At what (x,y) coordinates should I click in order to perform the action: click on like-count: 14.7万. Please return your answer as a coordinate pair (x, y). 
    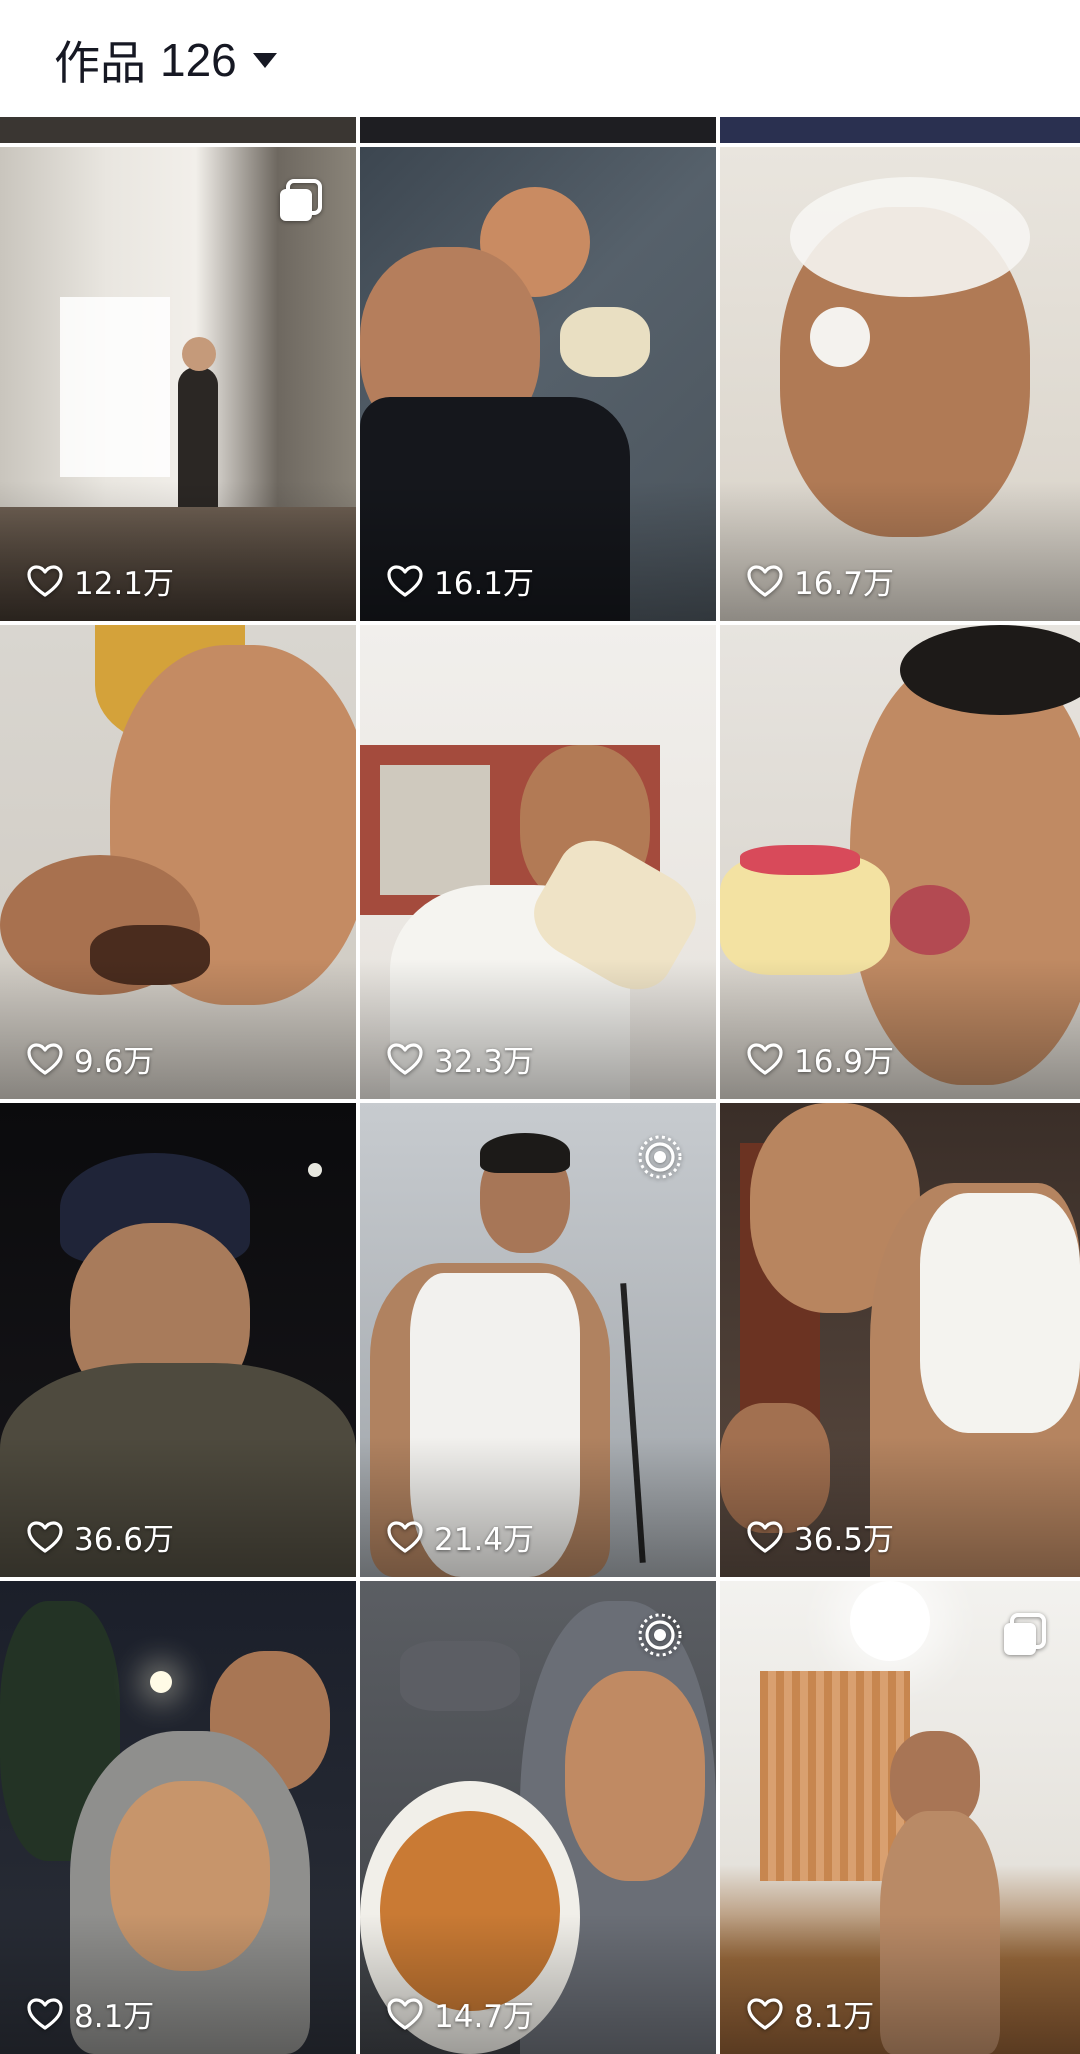
    Looking at the image, I should click on (460, 2013).